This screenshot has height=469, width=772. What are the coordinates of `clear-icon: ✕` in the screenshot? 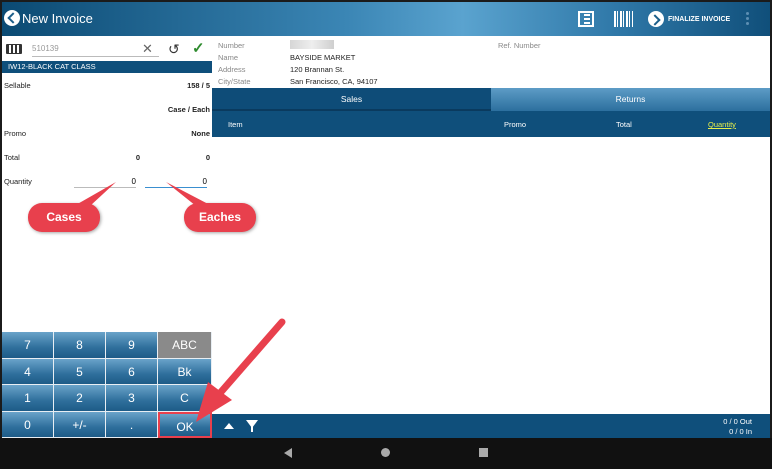 It's located at (147, 48).